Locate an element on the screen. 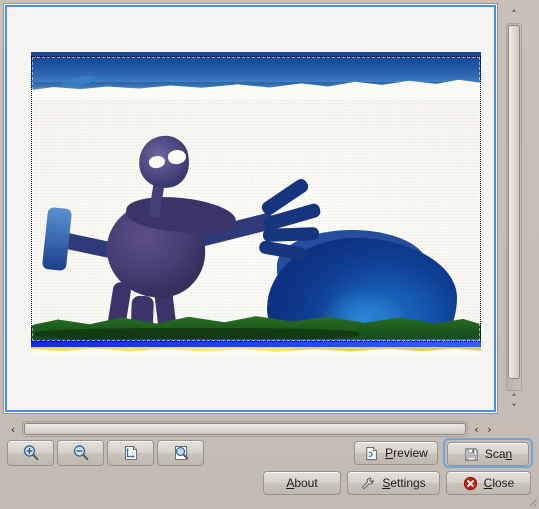 The height and width of the screenshot is (509, 539). settings-button-label: Settings is located at coordinates (404, 483).